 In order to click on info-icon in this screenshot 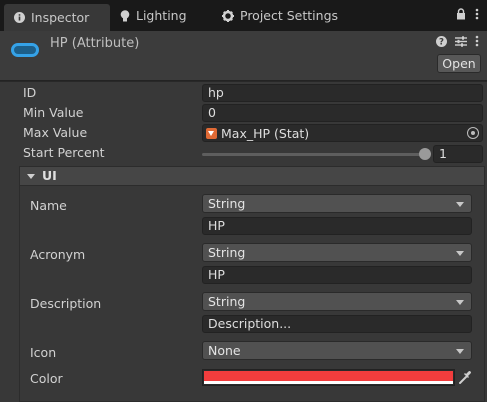, I will do `click(19, 17)`.